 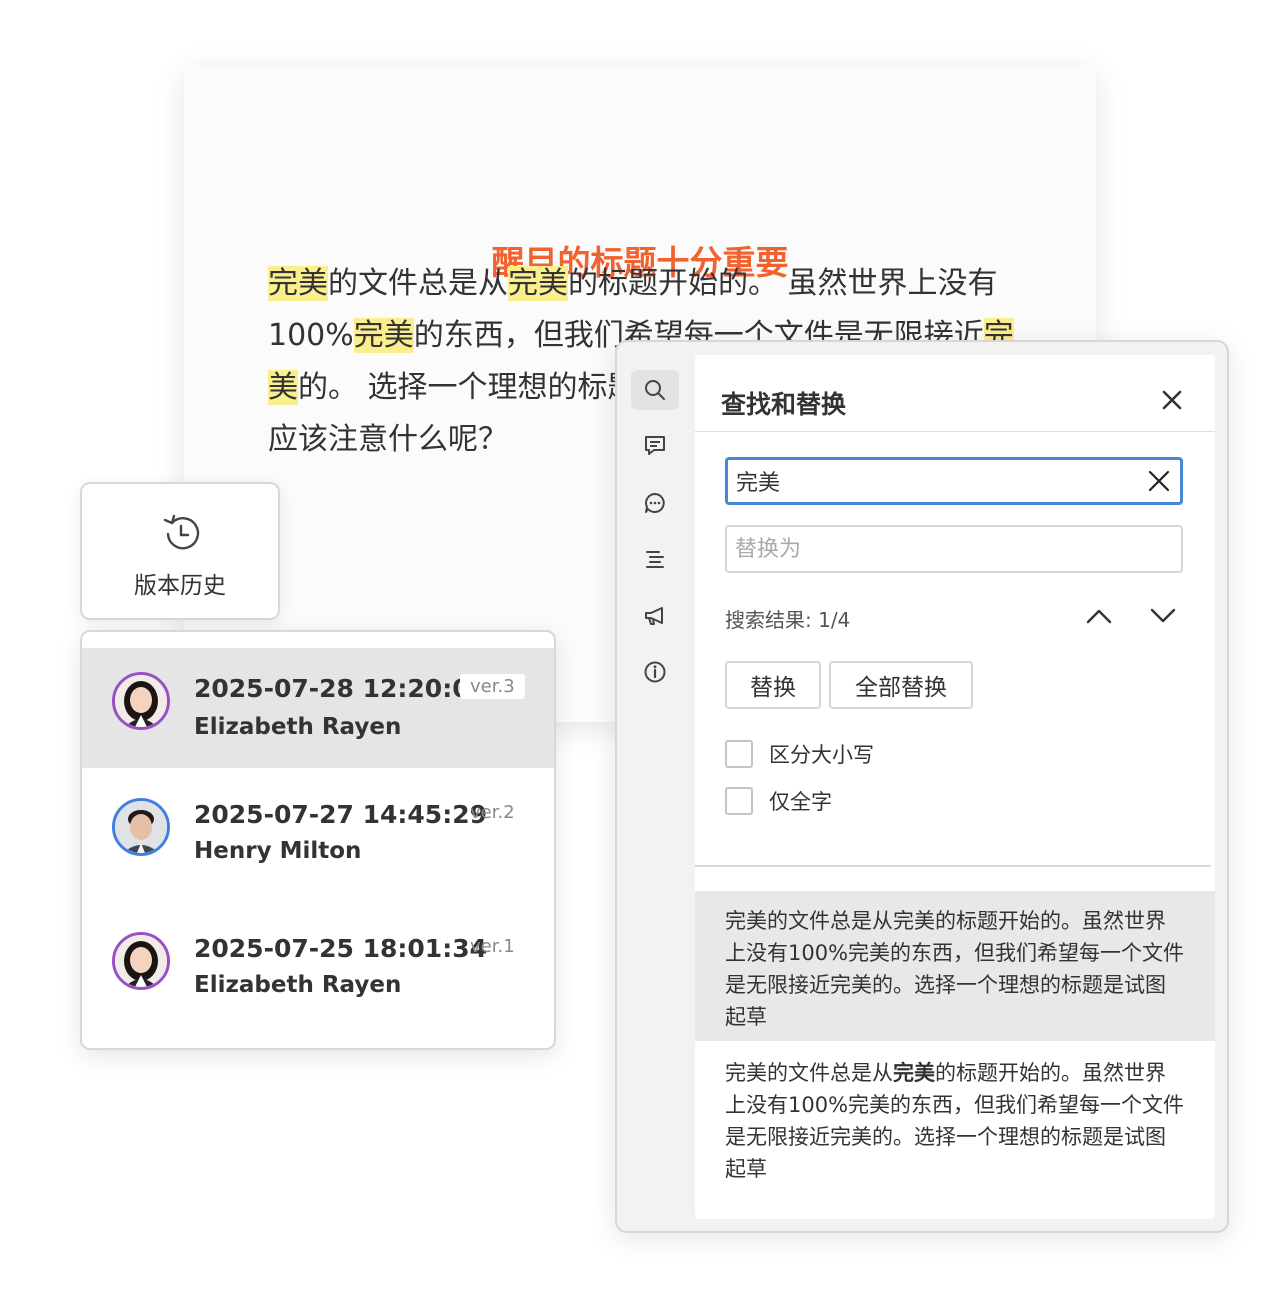 What do you see at coordinates (809, 1073) in the screenshot?
I see `result-text: 完美的文件总是从` at bounding box center [809, 1073].